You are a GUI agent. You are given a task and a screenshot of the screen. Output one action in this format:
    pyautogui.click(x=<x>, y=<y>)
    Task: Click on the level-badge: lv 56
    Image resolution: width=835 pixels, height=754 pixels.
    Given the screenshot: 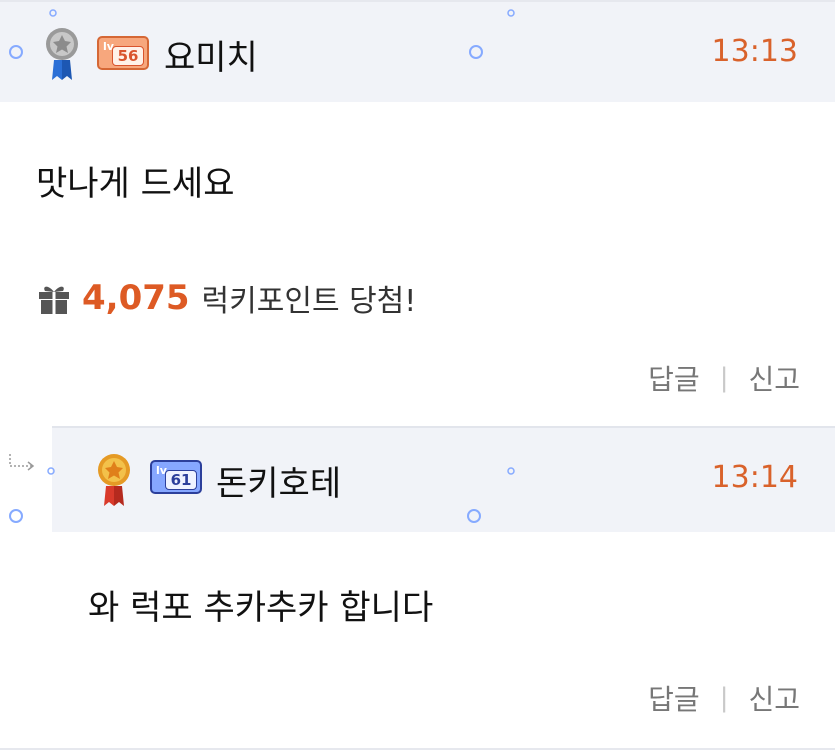 What is the action you would take?
    pyautogui.click(x=123, y=53)
    